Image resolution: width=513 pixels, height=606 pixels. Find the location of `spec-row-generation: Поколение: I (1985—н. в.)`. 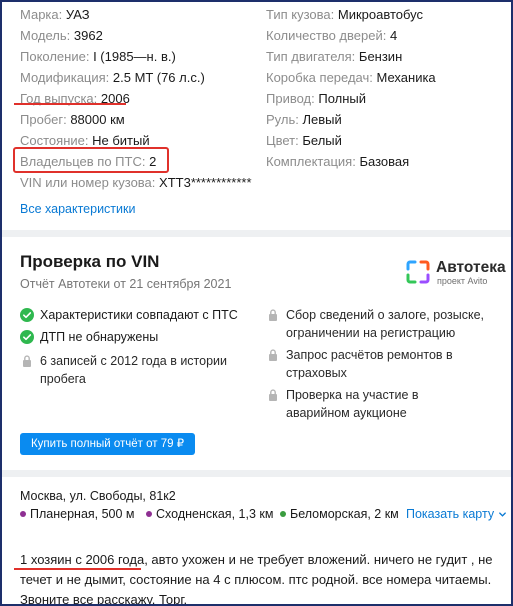

spec-row-generation: Поколение: I (1985—н. в.) is located at coordinates (98, 56).